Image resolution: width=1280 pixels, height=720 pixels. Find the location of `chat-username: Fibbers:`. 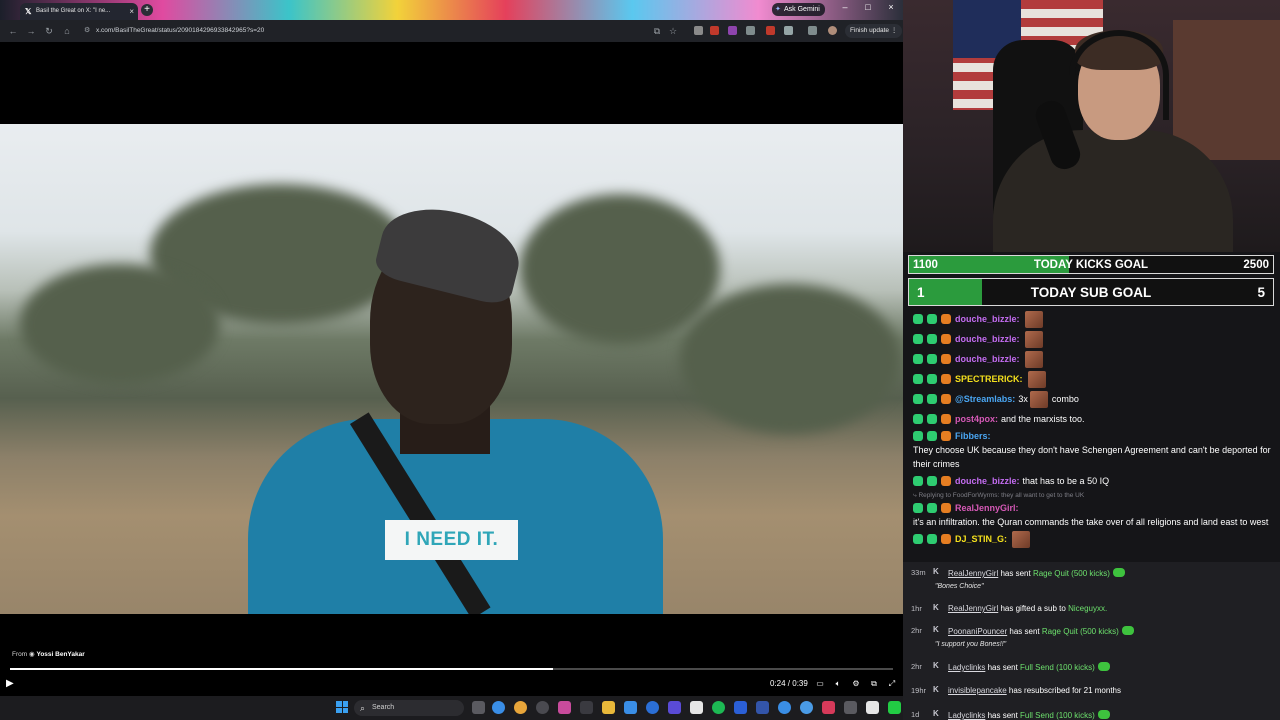

chat-username: Fibbers: is located at coordinates (973, 436).